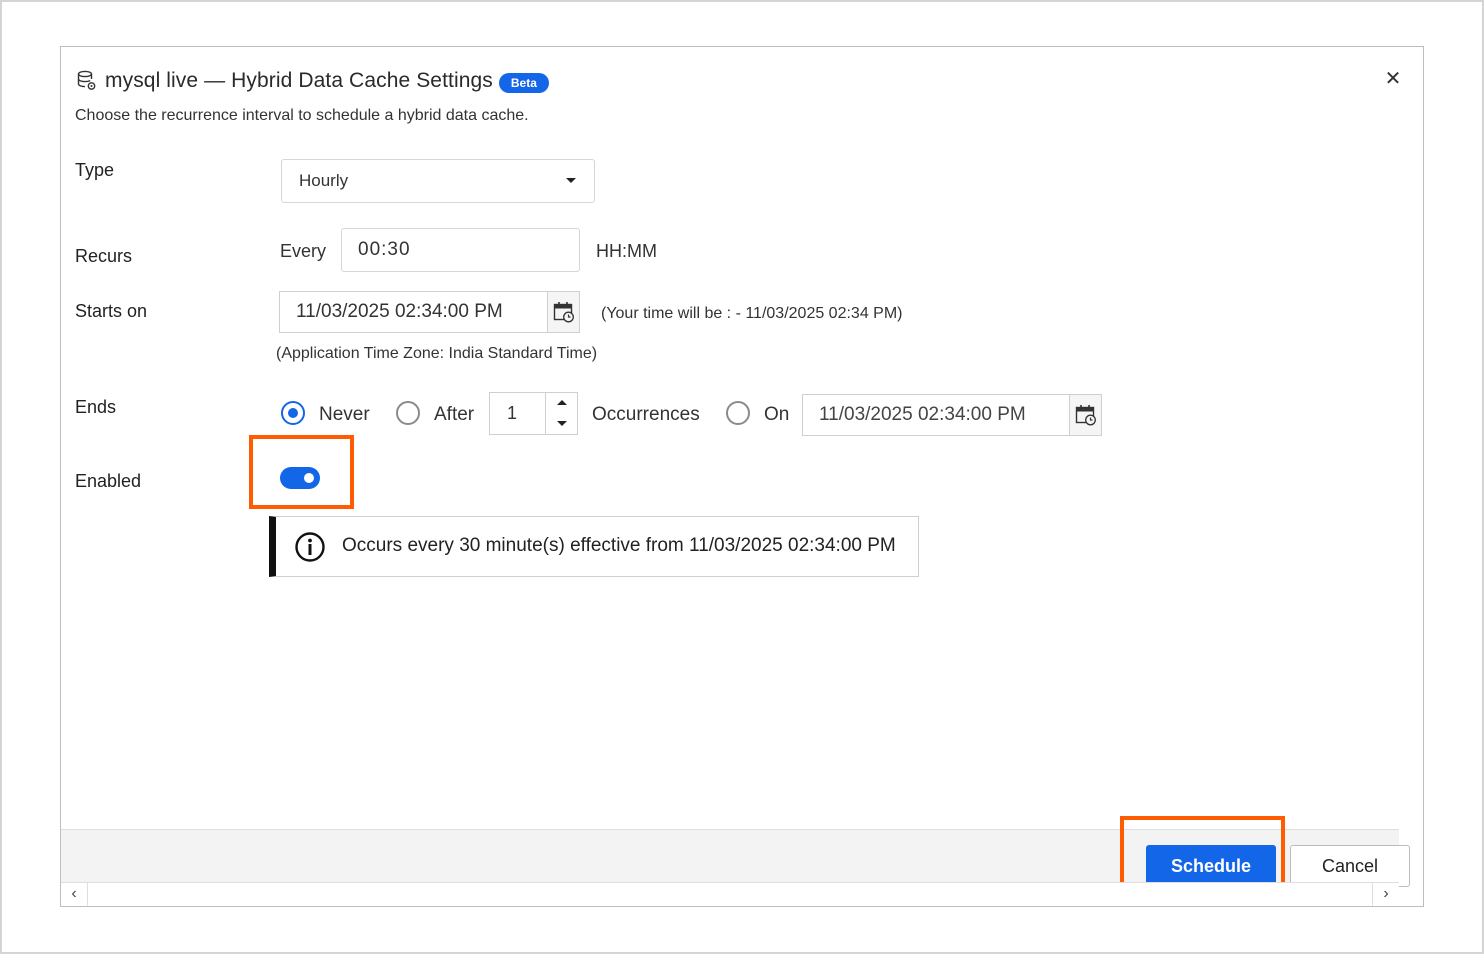 The width and height of the screenshot is (1484, 954). What do you see at coordinates (1211, 866) in the screenshot?
I see `schedule-button: Schedule` at bounding box center [1211, 866].